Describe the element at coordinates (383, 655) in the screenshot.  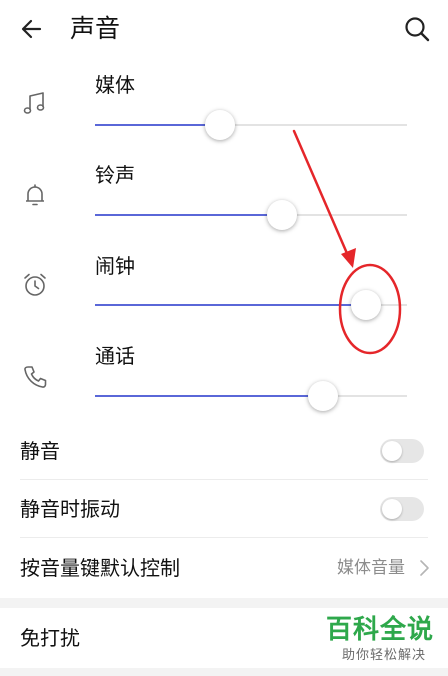
I see `watermark-tagline: 助你轻松解决` at that location.